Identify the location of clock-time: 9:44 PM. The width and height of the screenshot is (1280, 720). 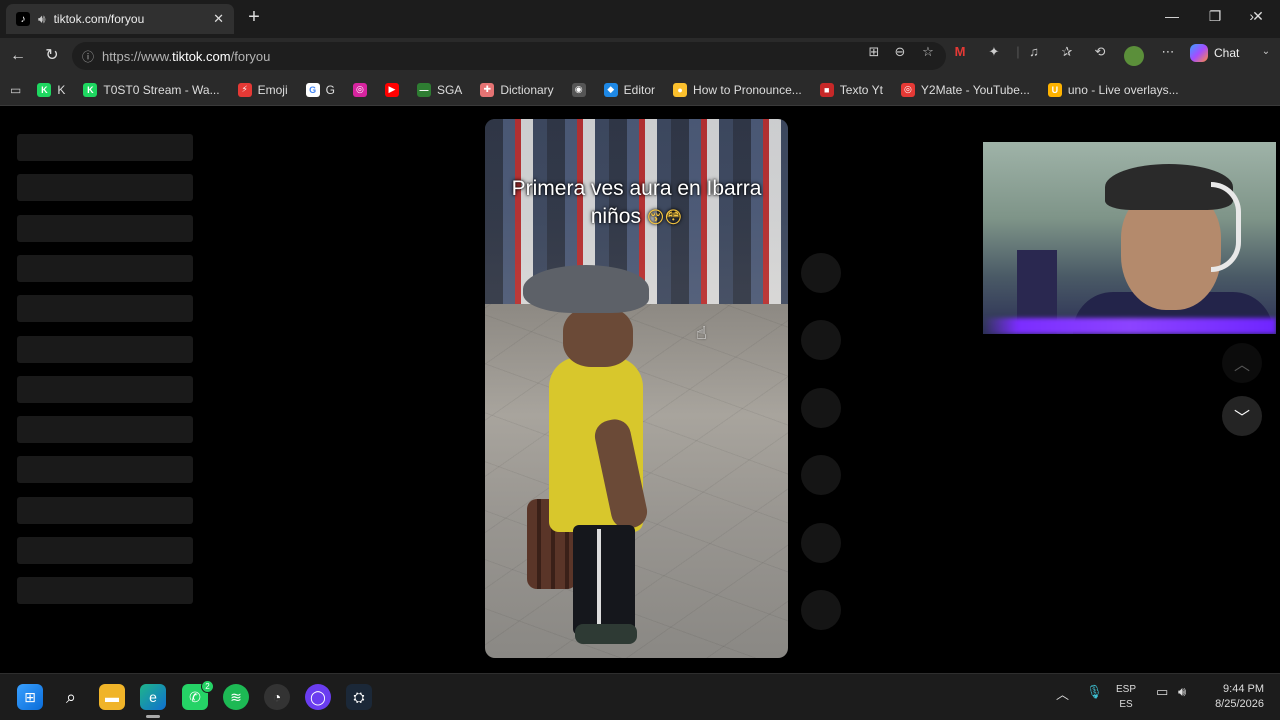
(1243, 689).